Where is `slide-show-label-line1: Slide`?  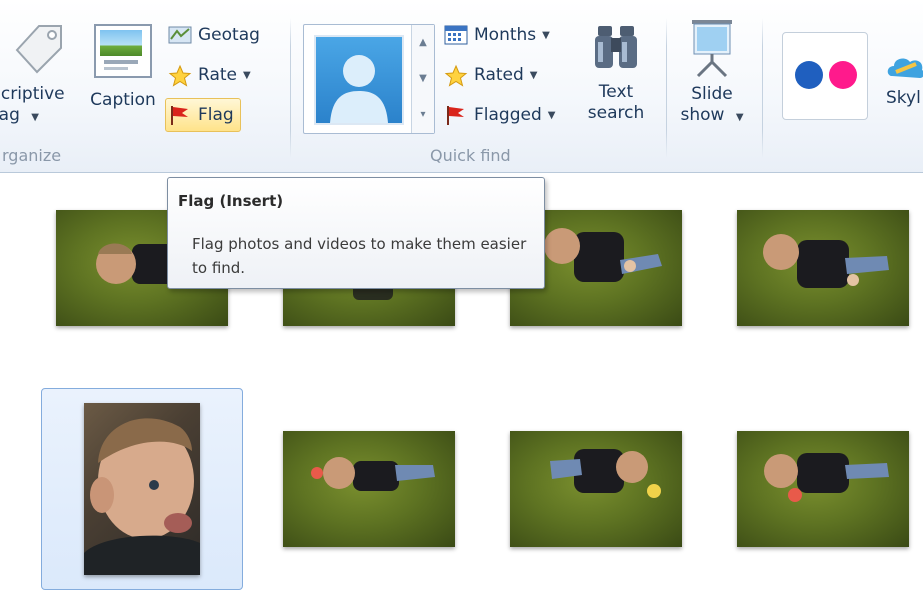
slide-show-label-line1: Slide is located at coordinates (712, 94).